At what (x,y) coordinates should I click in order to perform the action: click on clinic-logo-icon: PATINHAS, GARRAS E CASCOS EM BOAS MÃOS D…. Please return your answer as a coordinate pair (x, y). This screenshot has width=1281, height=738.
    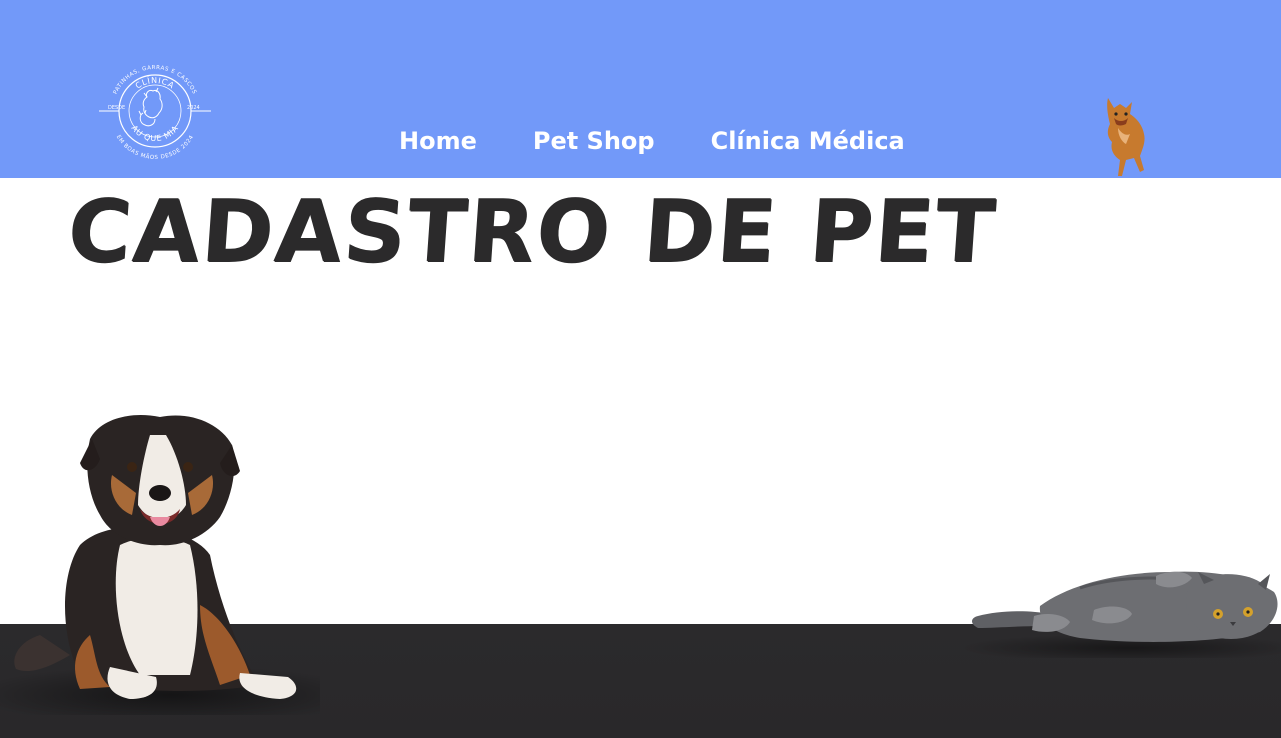
    Looking at the image, I should click on (155, 113).